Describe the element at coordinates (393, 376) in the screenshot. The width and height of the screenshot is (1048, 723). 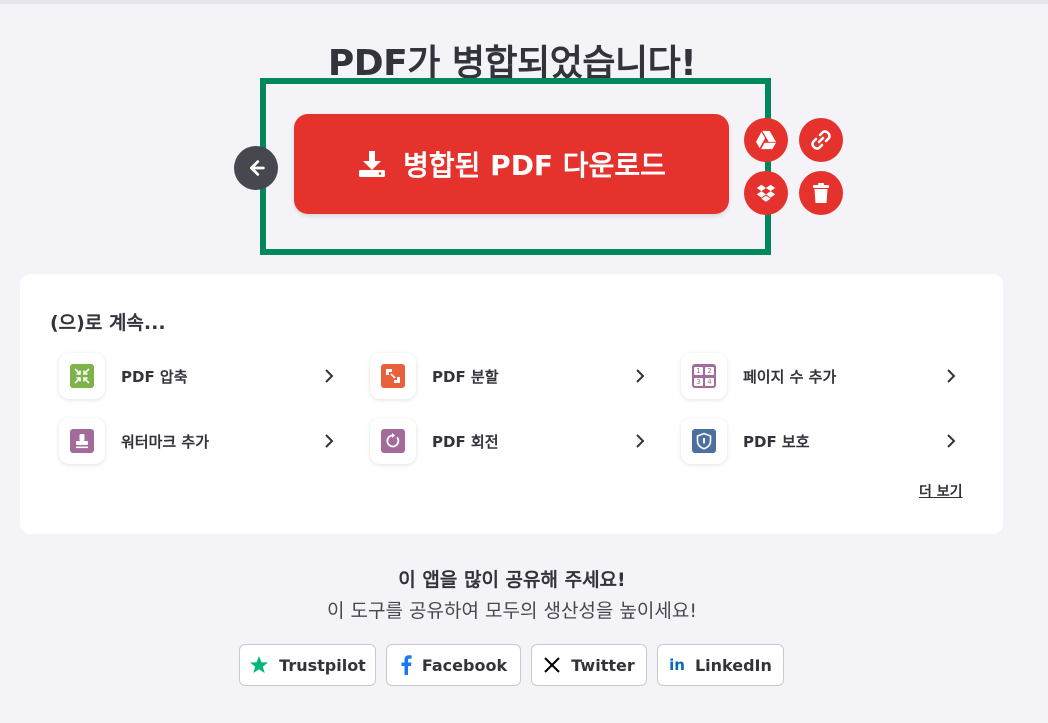
I see `split-icon` at that location.